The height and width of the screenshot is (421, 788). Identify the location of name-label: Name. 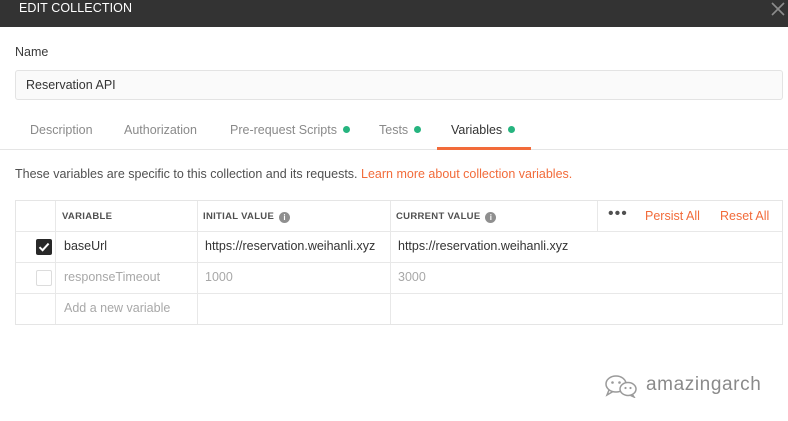
(32, 52).